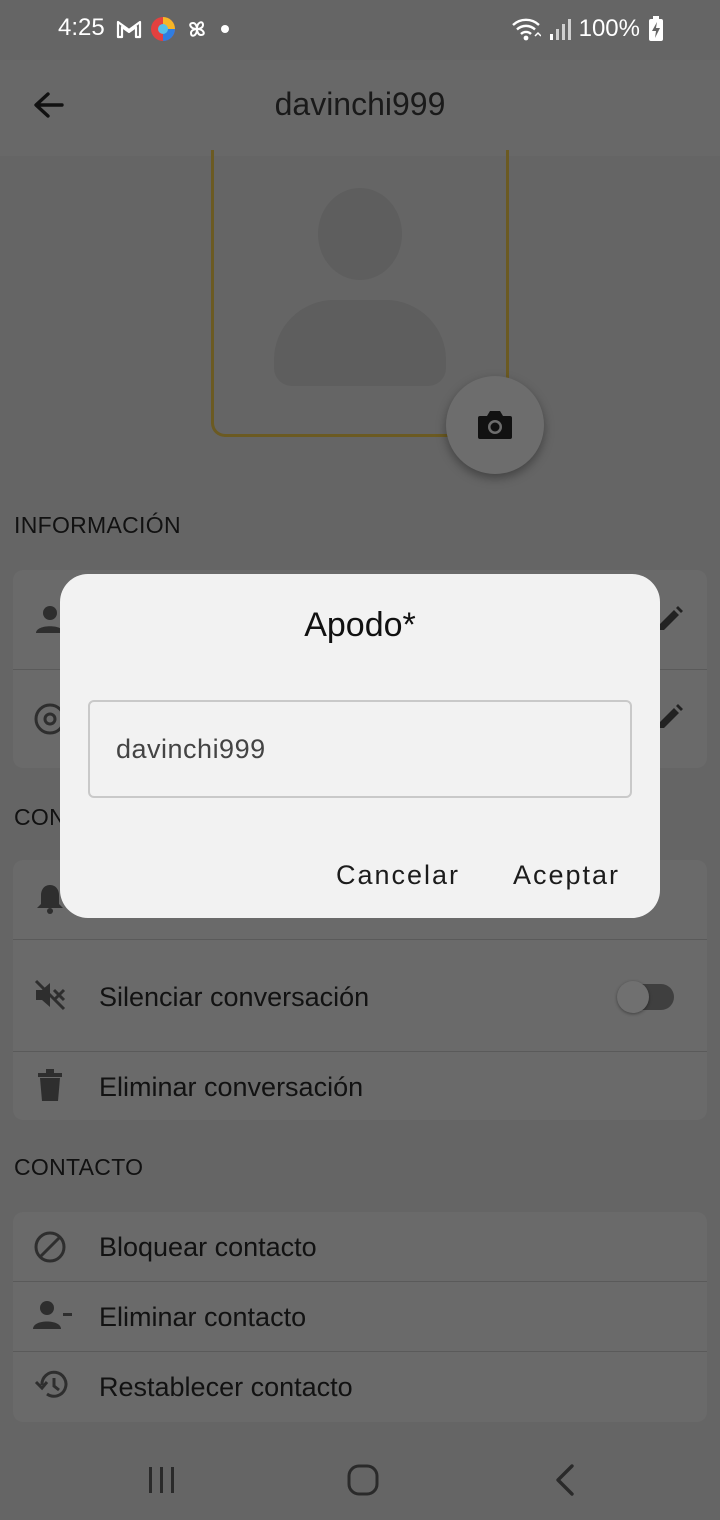  What do you see at coordinates (360, 625) in the screenshot?
I see `dialog-title: Apodo*` at bounding box center [360, 625].